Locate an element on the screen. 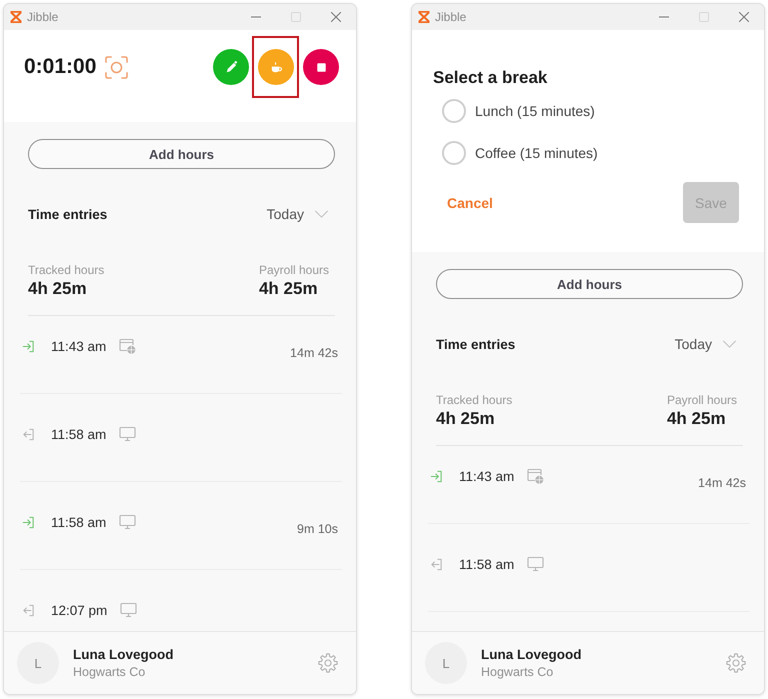  entry-duration: 9m 10s is located at coordinates (317, 529).